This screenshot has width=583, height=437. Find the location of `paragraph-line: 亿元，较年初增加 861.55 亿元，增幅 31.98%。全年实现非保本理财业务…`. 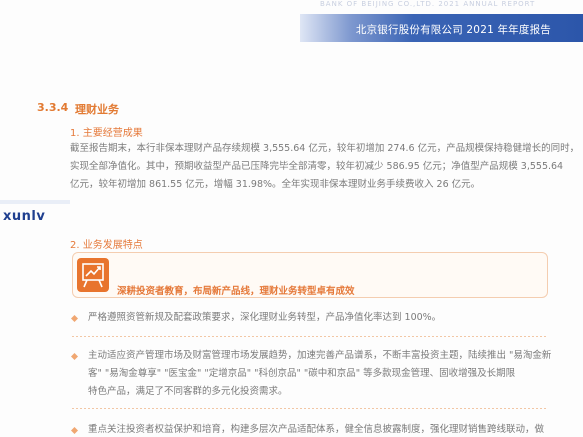

paragraph-line: 亿元，较年初增加 861.55 亿元，增幅 31.98%。全年实现非保本理财业务… is located at coordinates (275, 184).